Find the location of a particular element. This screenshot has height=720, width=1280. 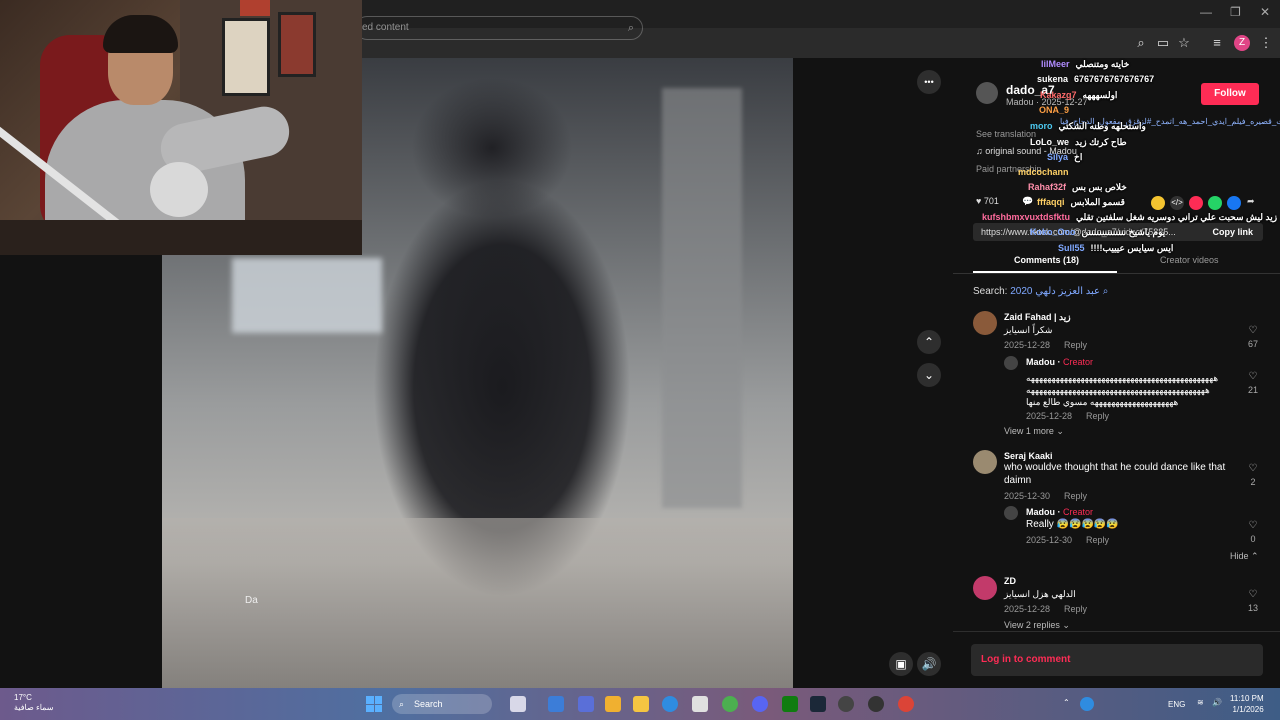

related-search: Search: عبد العزيز دلهي 2020 ⌕ is located at coordinates (1040, 291).